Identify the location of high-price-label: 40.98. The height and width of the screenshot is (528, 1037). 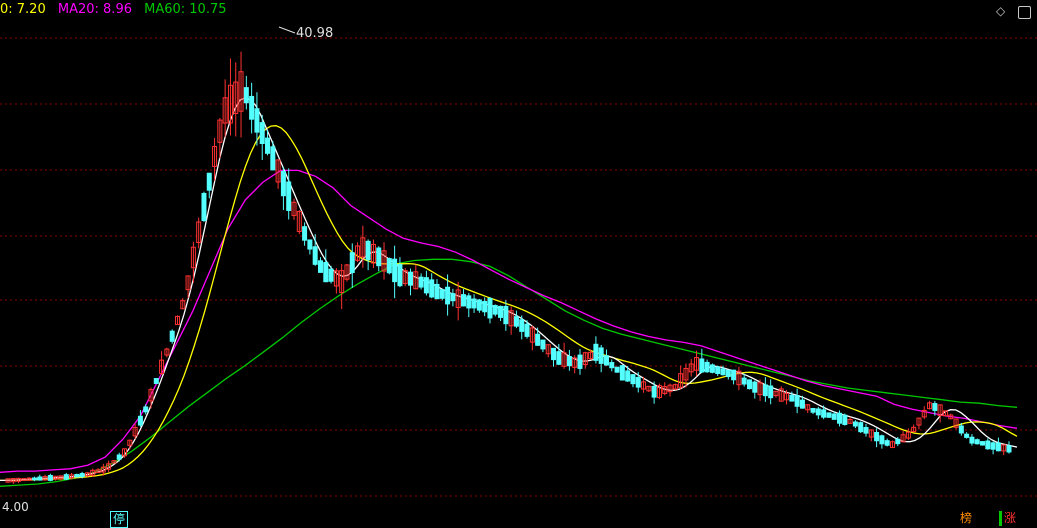
(314, 33).